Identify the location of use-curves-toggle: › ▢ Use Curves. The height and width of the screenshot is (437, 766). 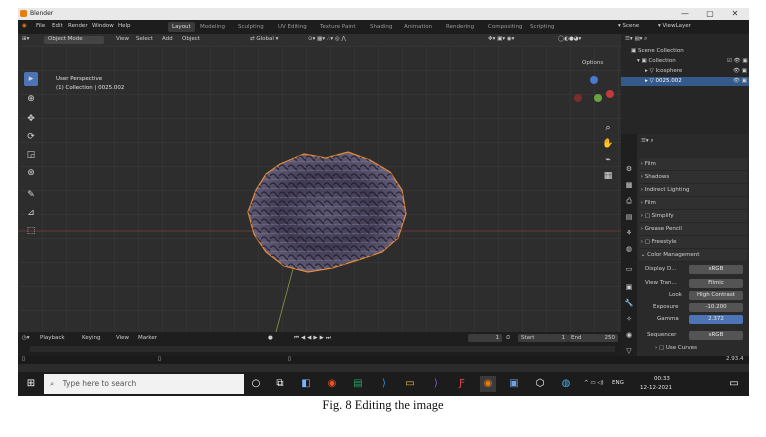
(676, 348).